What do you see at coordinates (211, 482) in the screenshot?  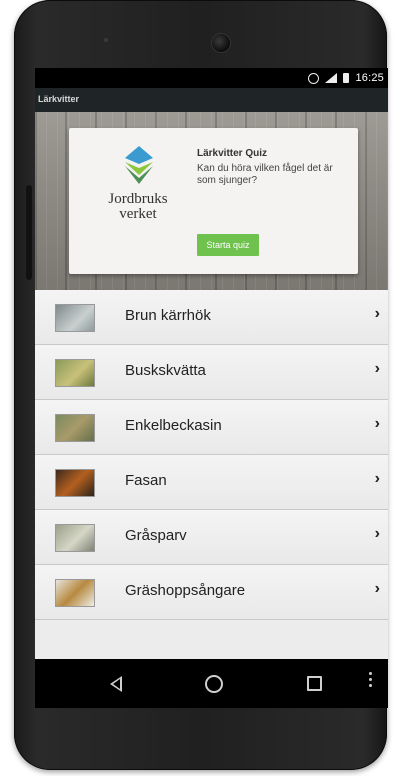 I see `list-item: Fasan ›` at bounding box center [211, 482].